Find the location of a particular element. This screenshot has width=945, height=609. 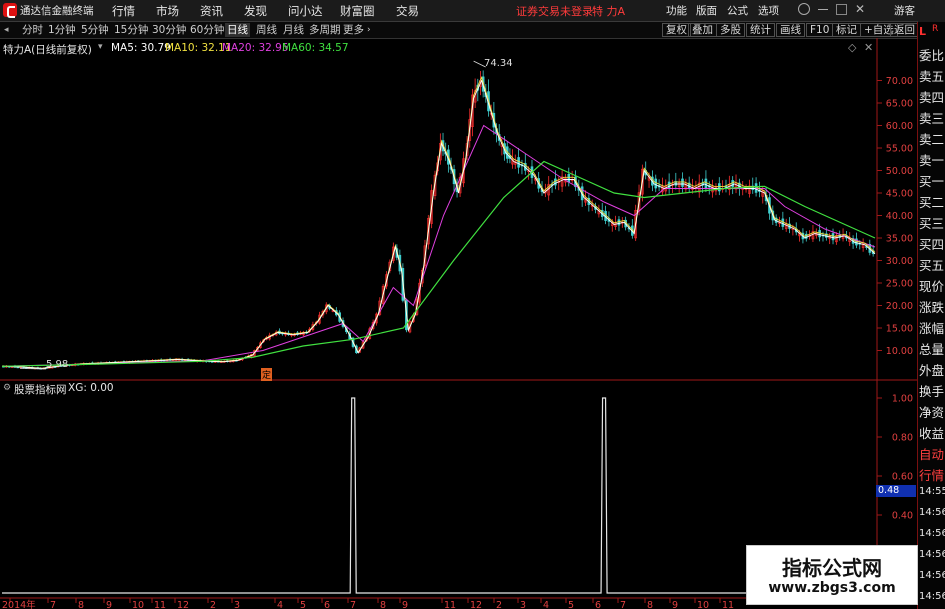

watermark-url: www.zbgs3.com is located at coordinates (832, 588).